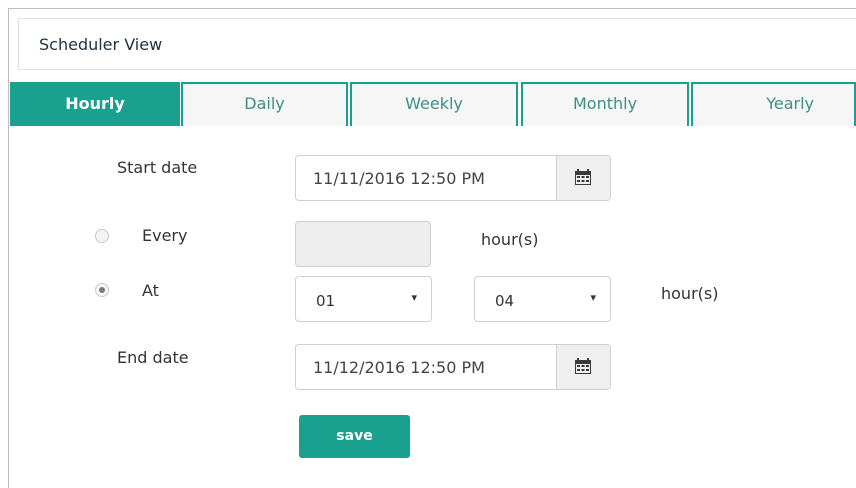 This screenshot has height=488, width=856. What do you see at coordinates (437, 44) in the screenshot?
I see `scheduler-header: Scheduler View` at bounding box center [437, 44].